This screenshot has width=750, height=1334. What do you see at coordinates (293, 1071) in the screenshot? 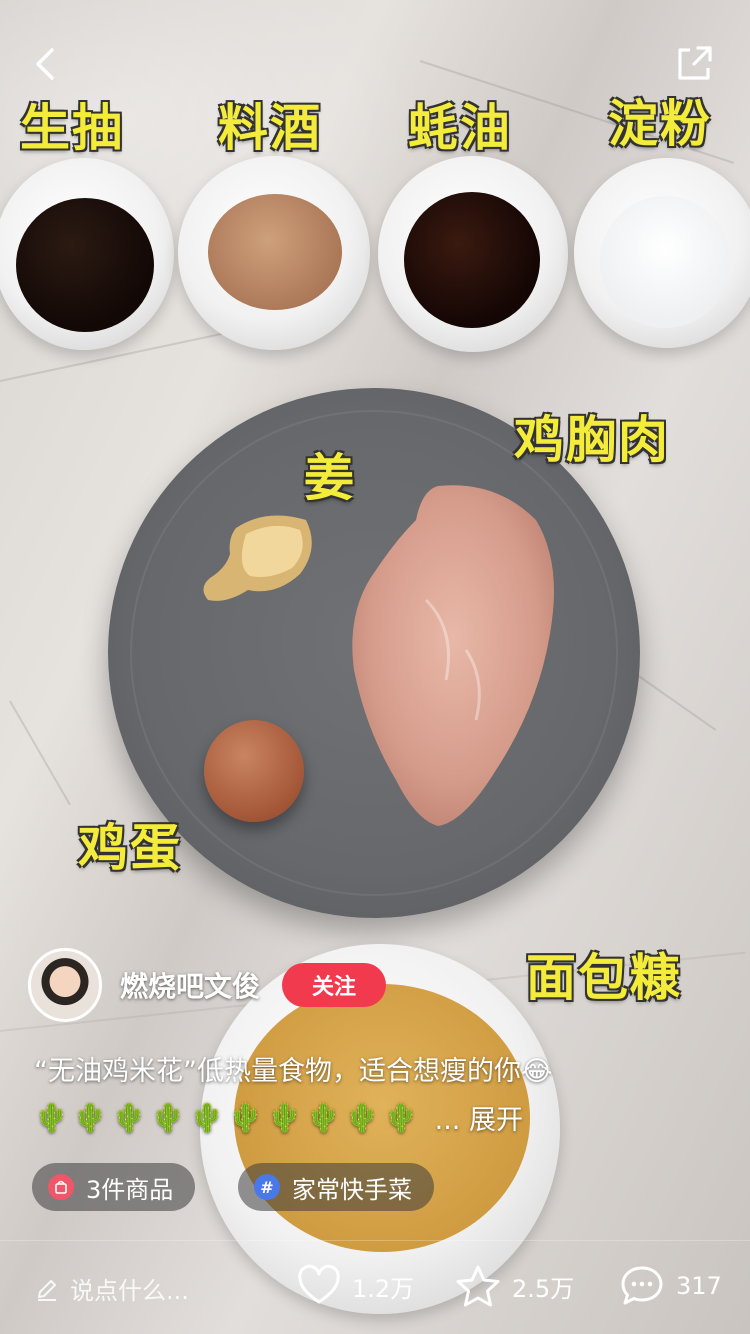
I see `caption-text: “无油鸡米花”低热量食物，适合想瘦的你😂` at bounding box center [293, 1071].